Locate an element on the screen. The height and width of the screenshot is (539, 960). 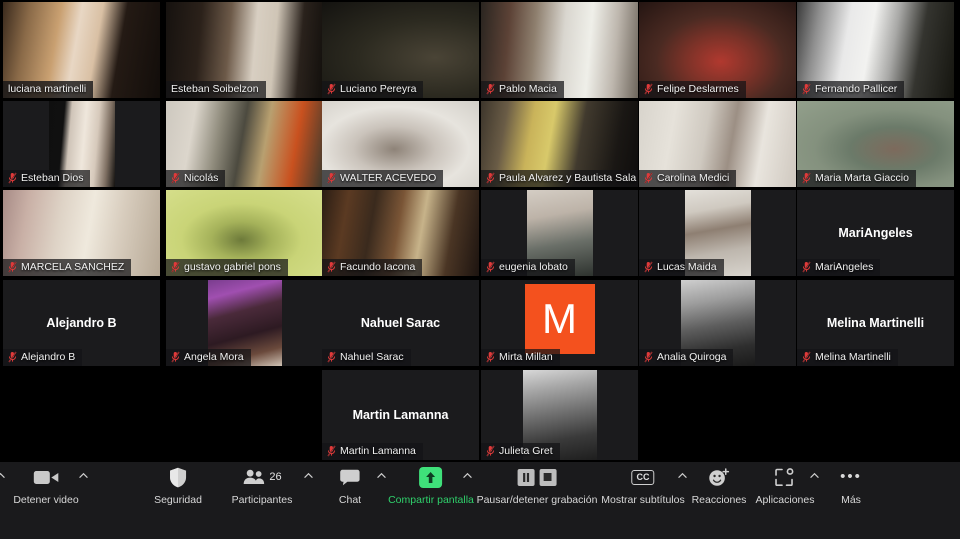
chevron-up-icon-chat is located at coordinates (381, 476).